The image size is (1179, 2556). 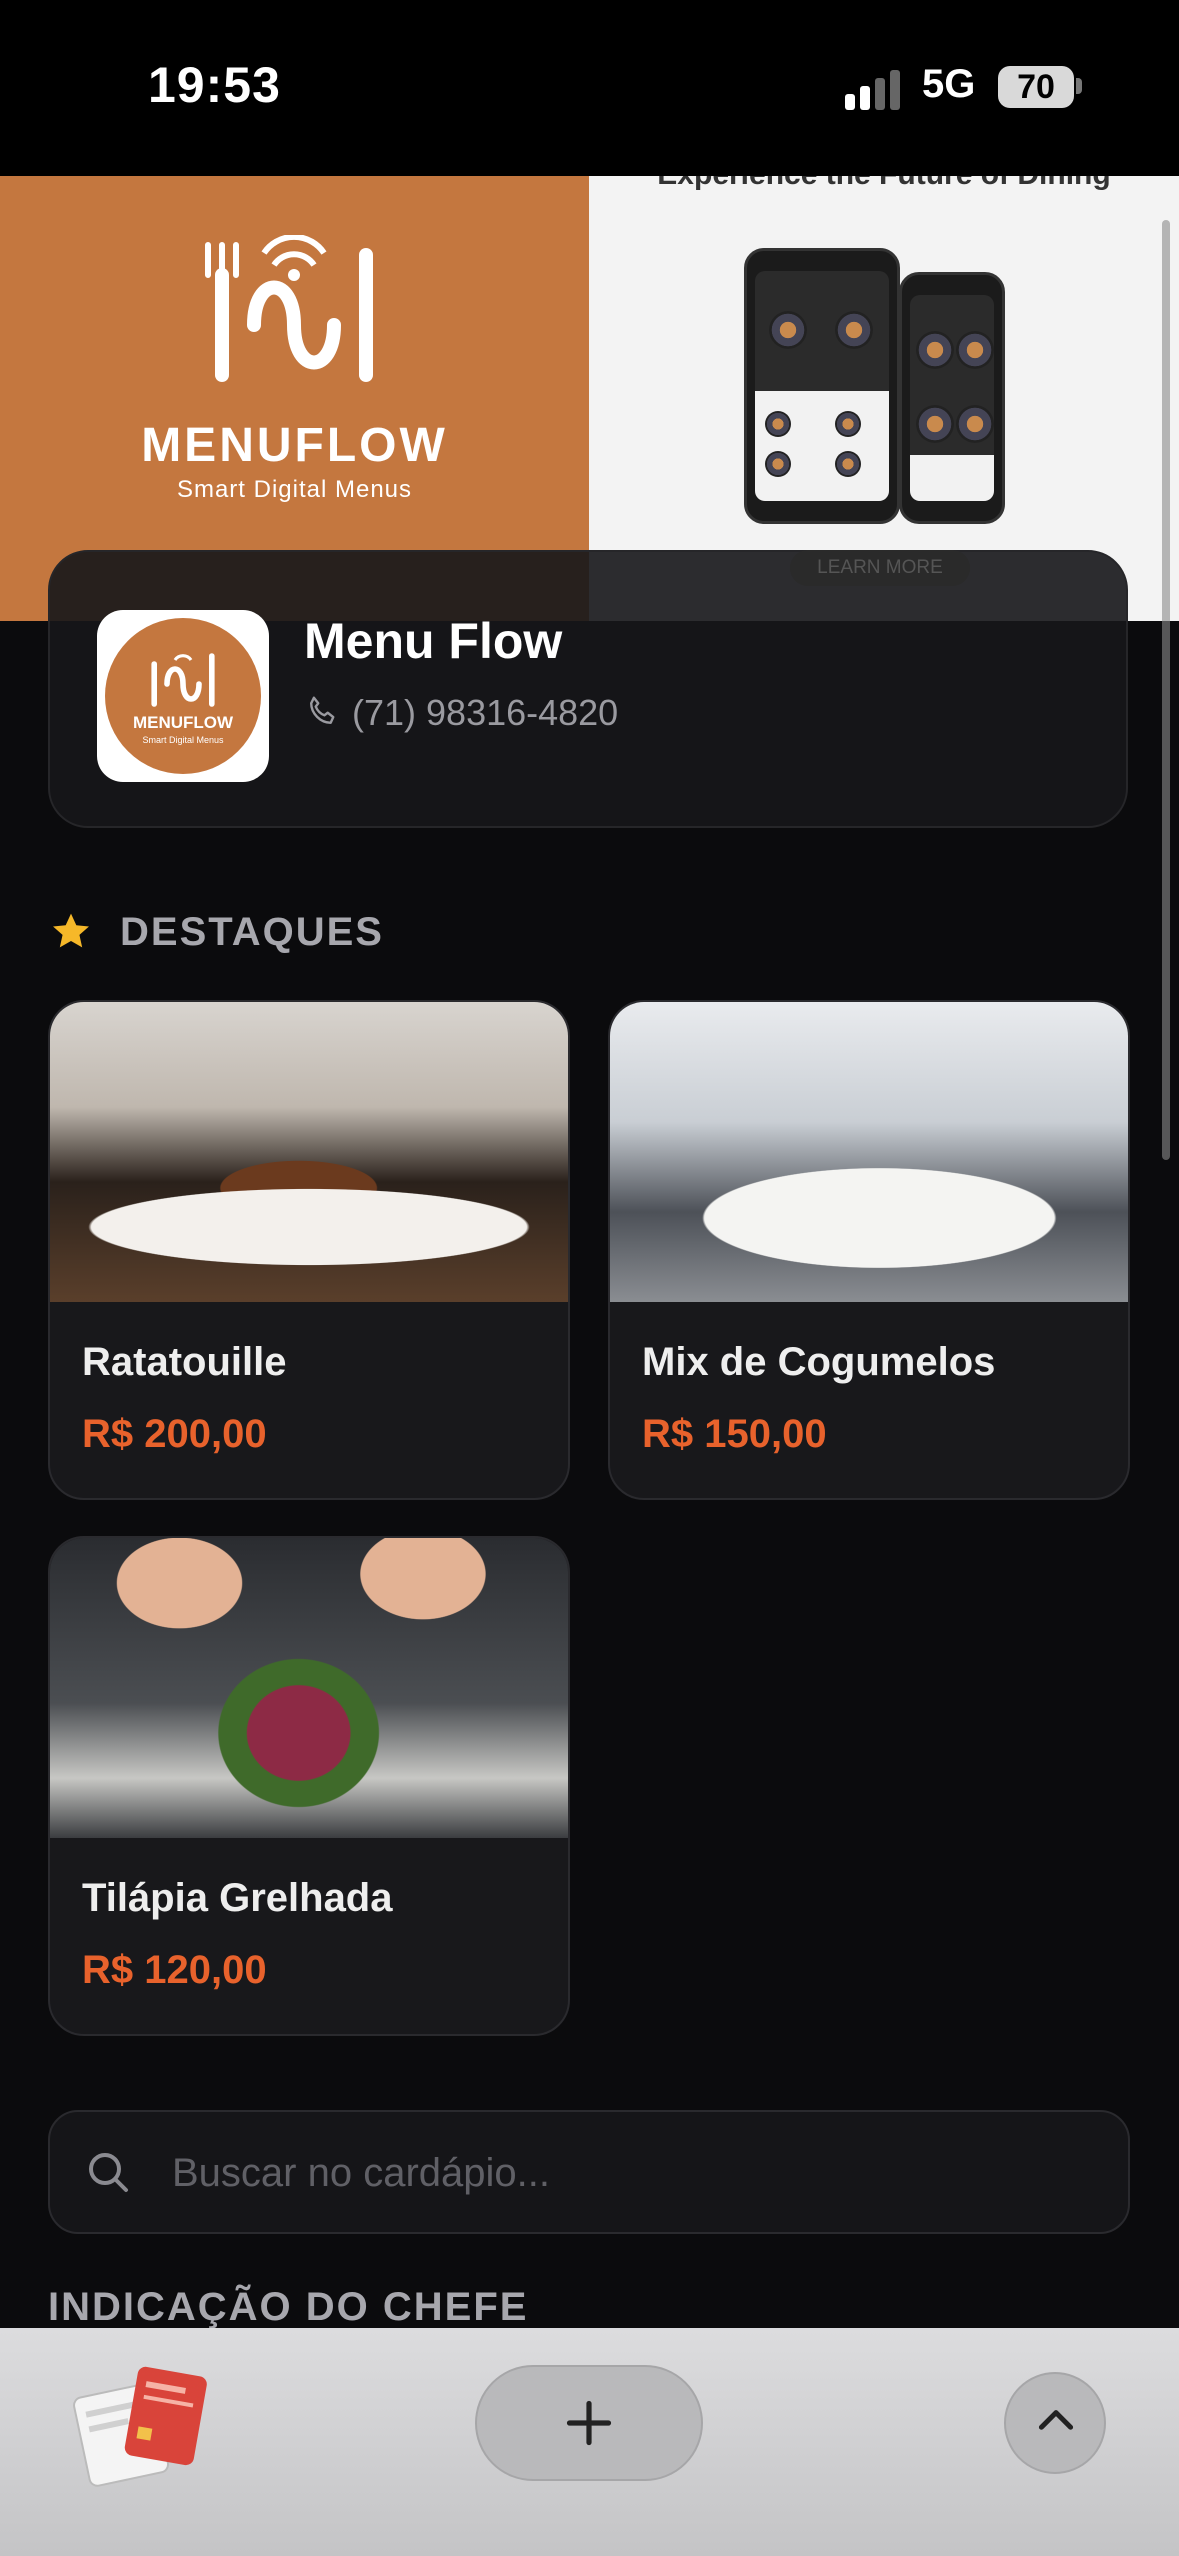 I want to click on brand-name: MENUFLOW, so click(x=294, y=445).